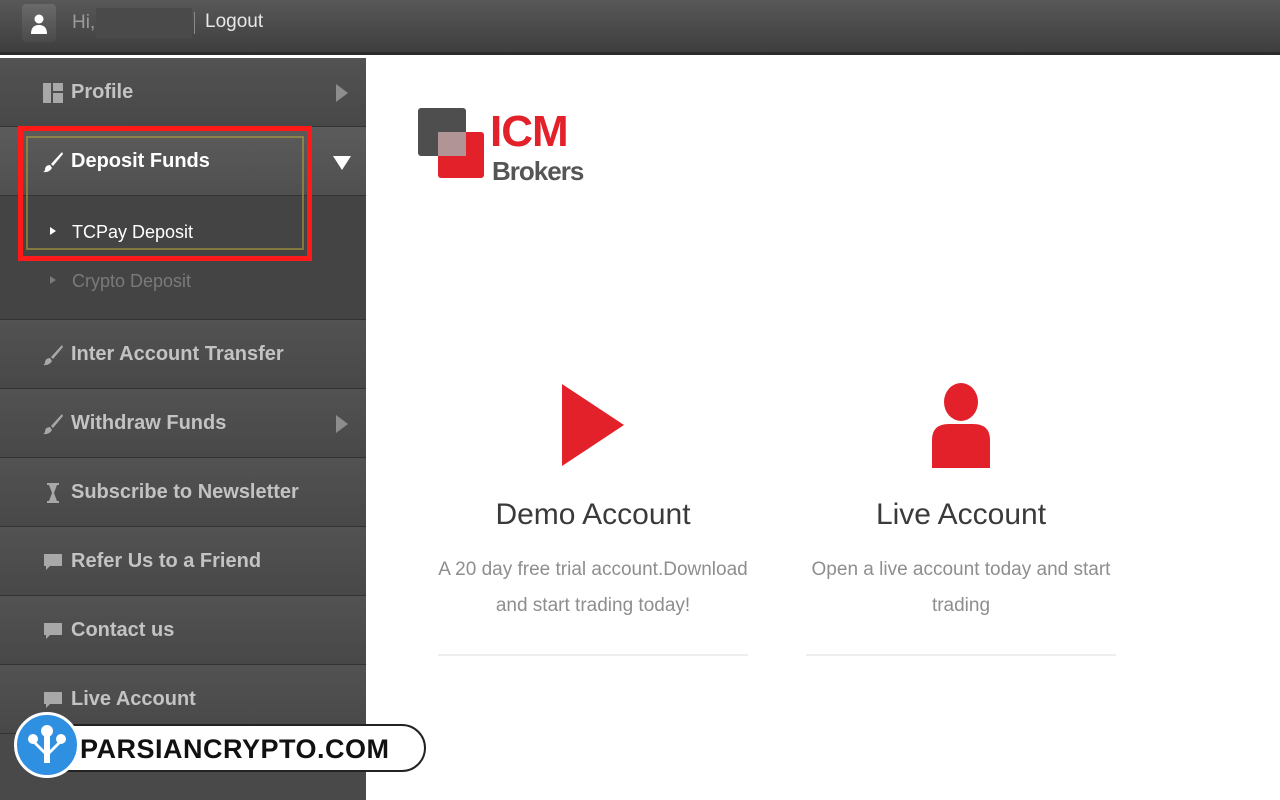 This screenshot has width=1280, height=800. I want to click on sidebar-item-contact-us: Contact us, so click(183, 630).